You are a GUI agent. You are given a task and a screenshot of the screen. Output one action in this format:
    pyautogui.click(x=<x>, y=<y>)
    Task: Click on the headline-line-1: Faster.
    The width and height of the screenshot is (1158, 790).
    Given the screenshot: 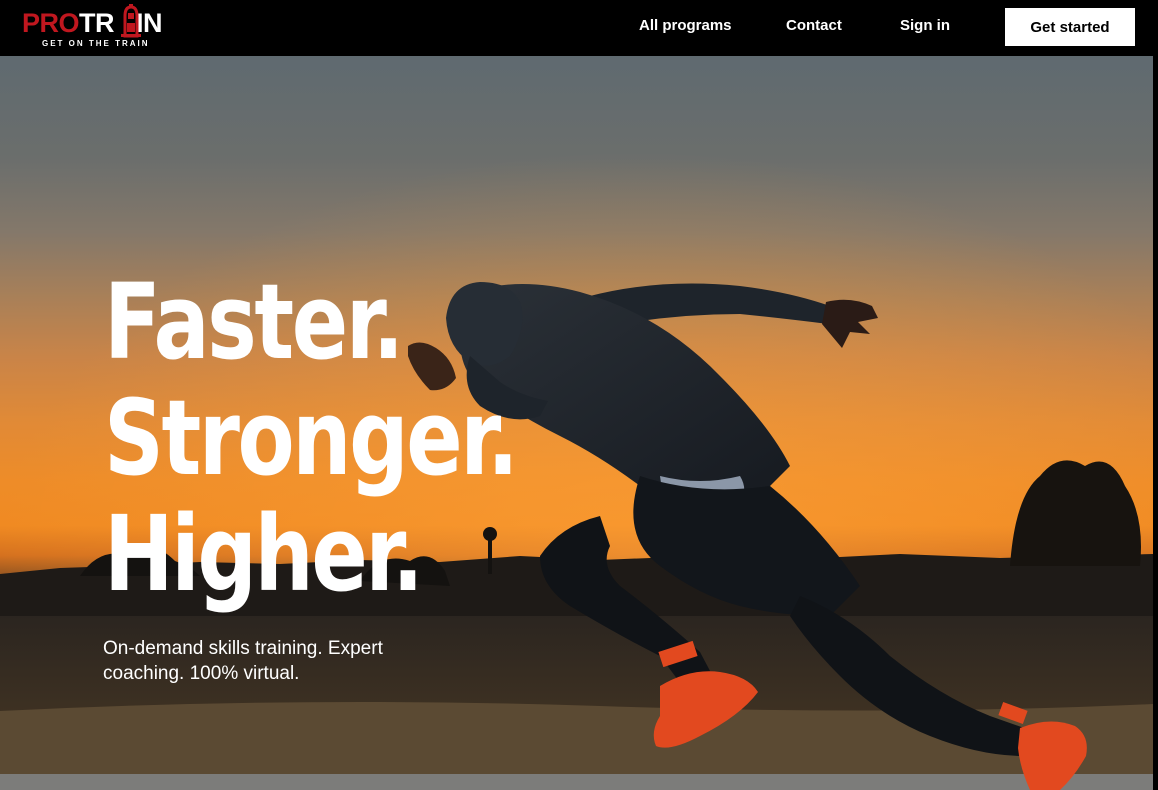 What is the action you would take?
    pyautogui.click(x=254, y=322)
    